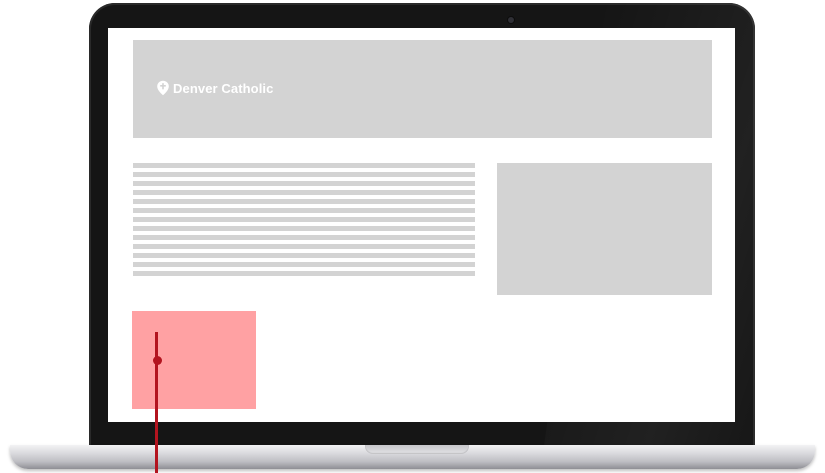 This screenshot has width=825, height=473. Describe the element at coordinates (417, 449) in the screenshot. I see `trackpad-notch` at that location.